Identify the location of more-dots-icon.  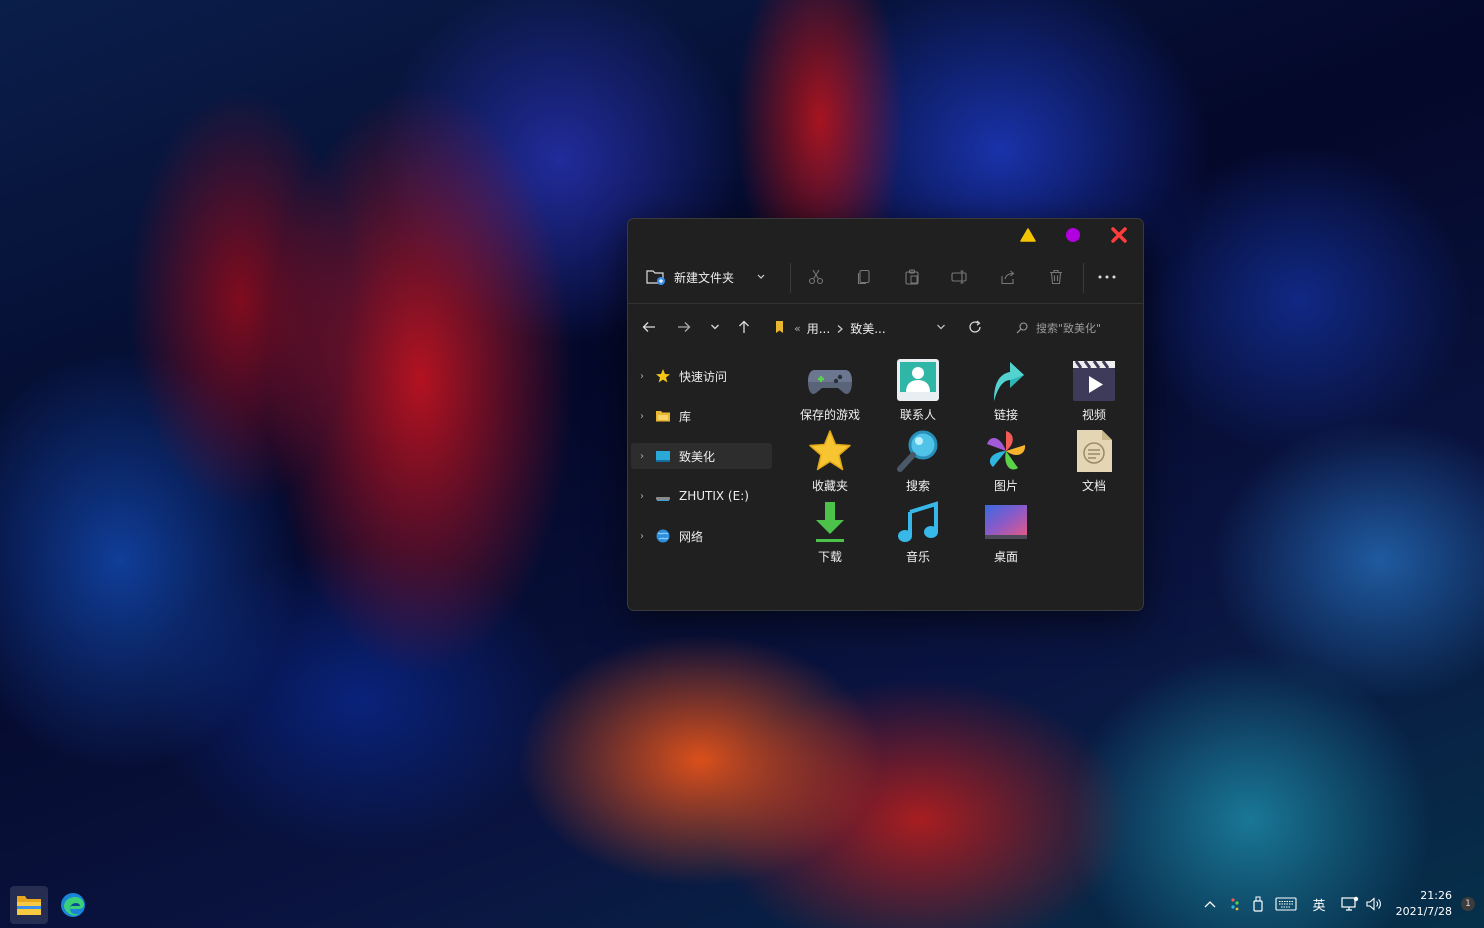
(1107, 277).